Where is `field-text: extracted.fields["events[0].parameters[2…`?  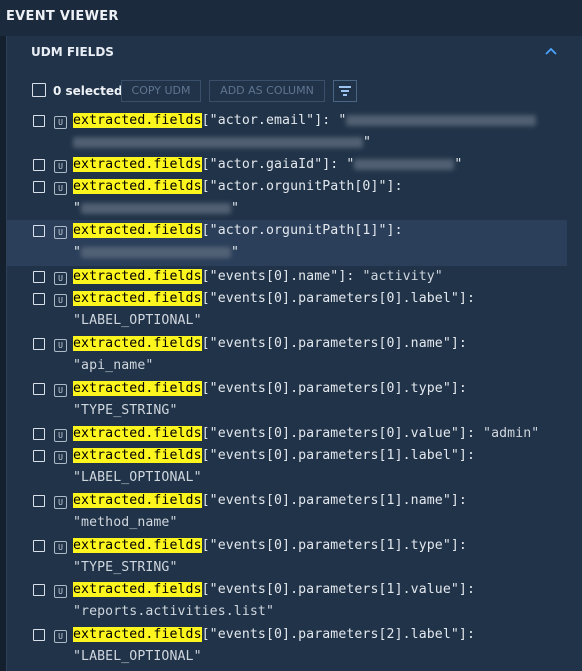
field-text: extracted.fields["events[0].parameters[2… is located at coordinates (274, 646).